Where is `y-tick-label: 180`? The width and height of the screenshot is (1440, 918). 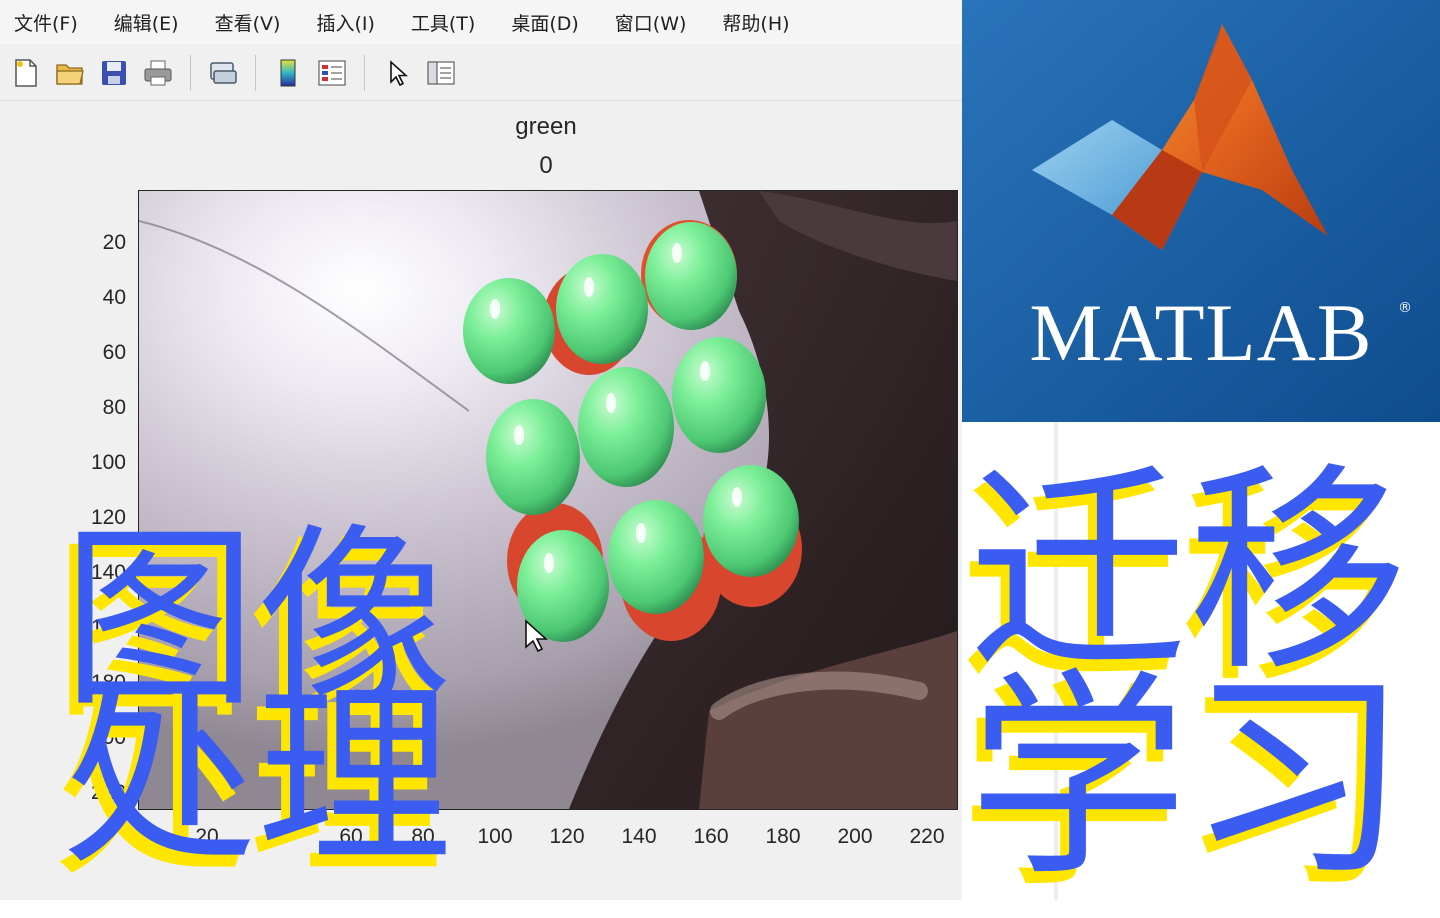 y-tick-label: 180 is located at coordinates (108, 682).